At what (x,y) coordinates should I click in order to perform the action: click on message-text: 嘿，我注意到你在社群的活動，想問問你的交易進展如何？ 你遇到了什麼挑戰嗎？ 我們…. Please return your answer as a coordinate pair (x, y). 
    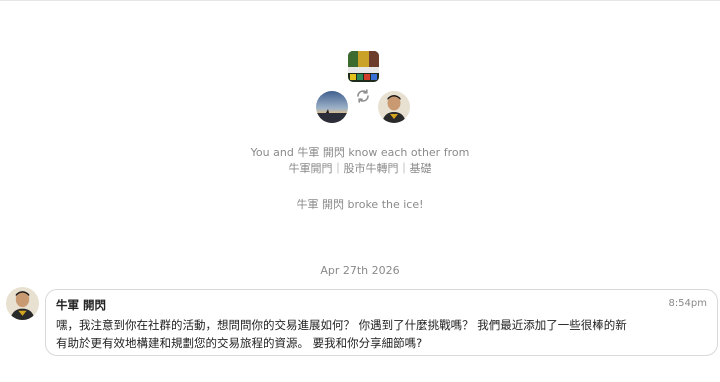
    Looking at the image, I should click on (378, 334).